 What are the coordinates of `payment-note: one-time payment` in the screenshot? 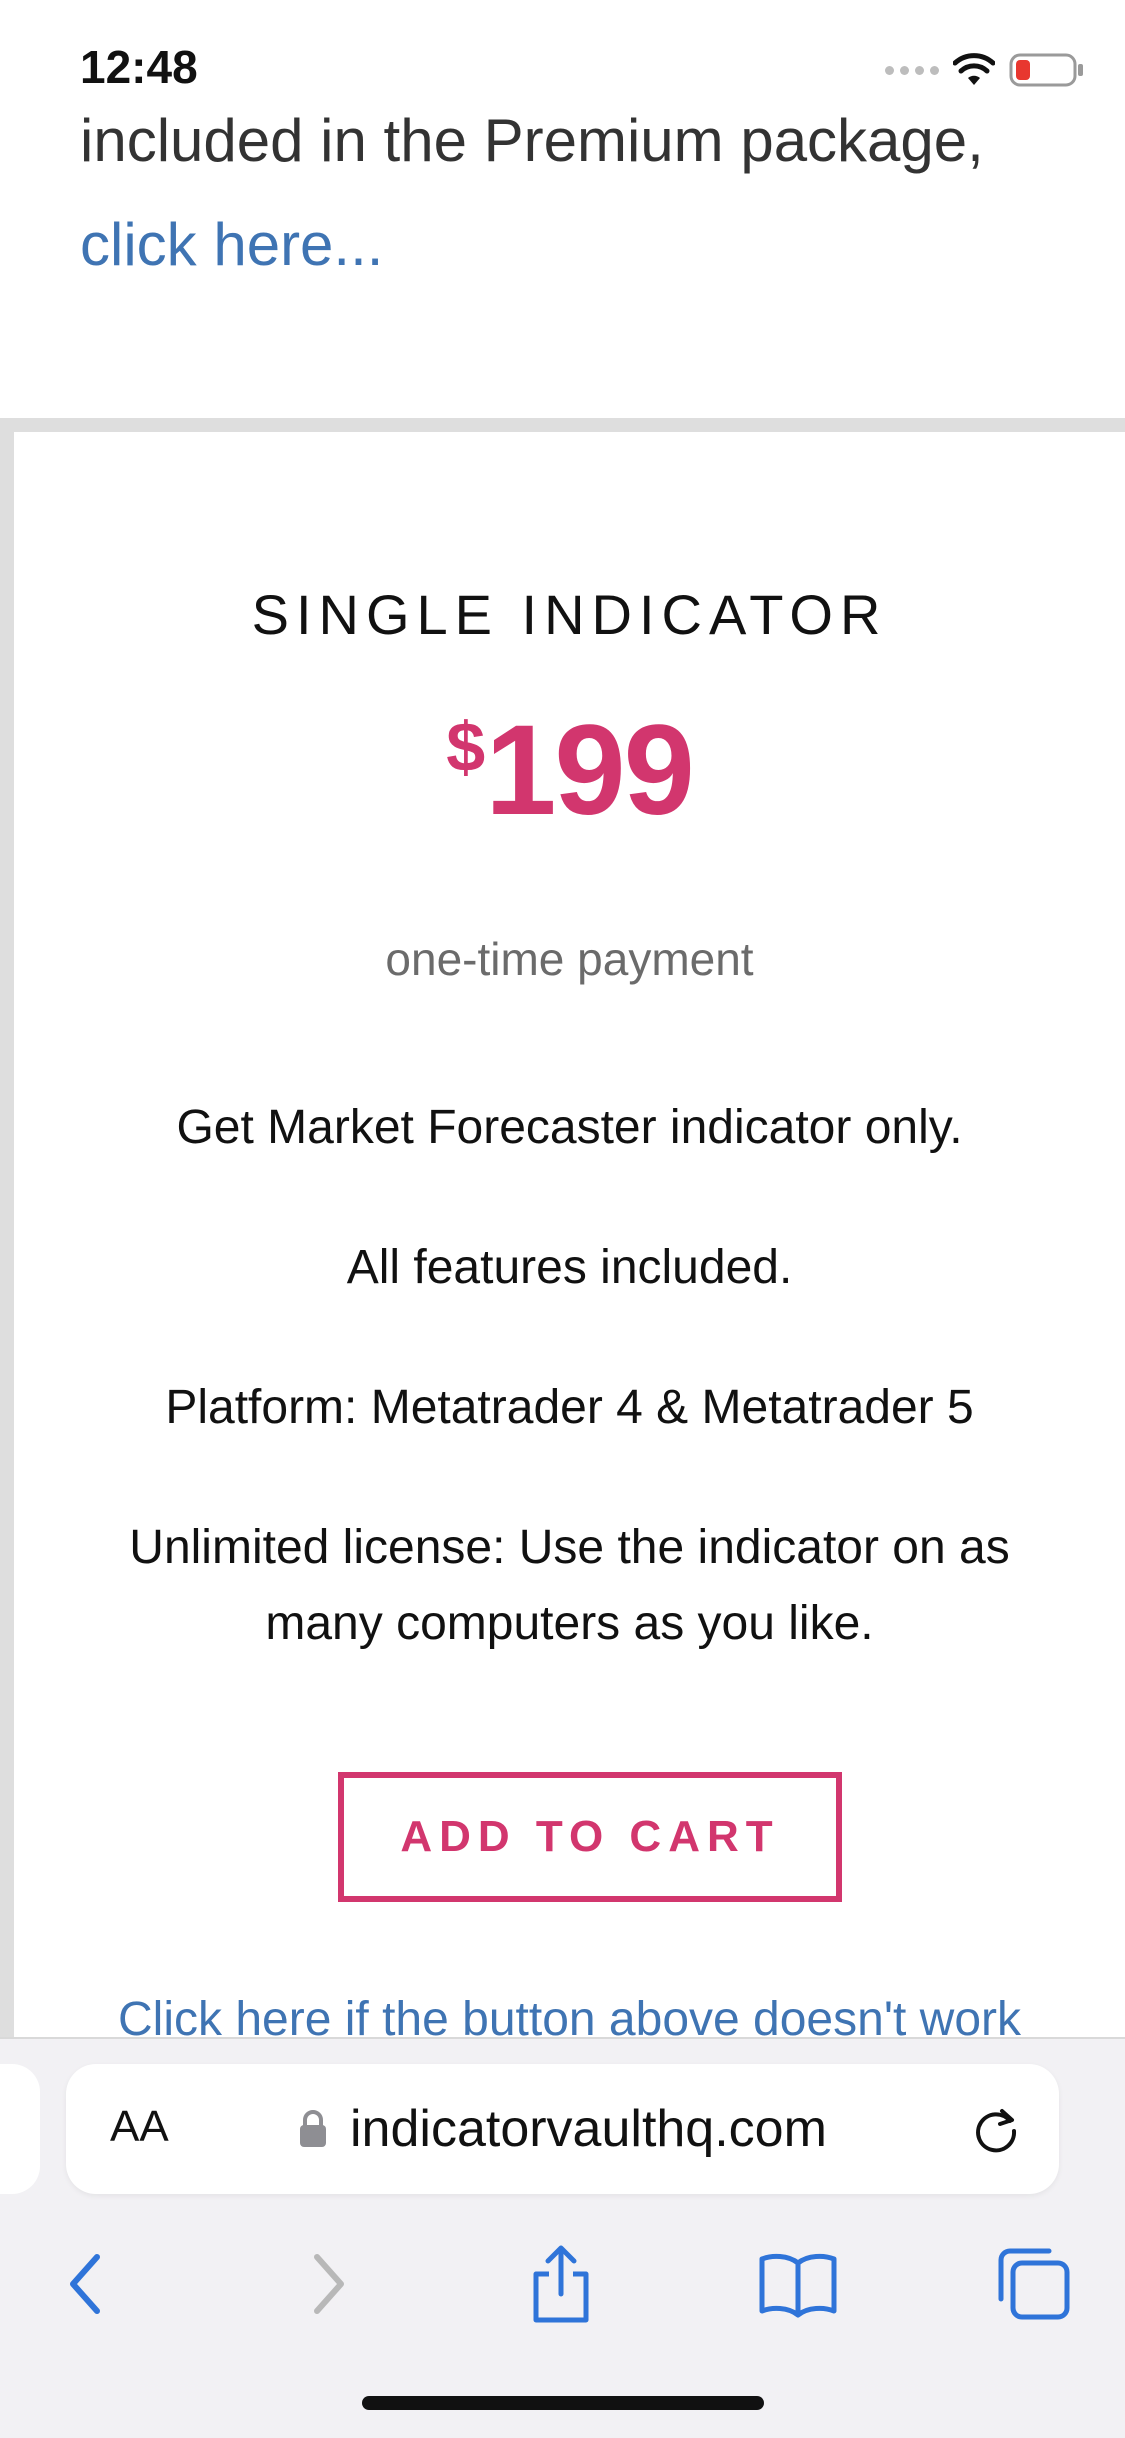 It's located at (569, 959).